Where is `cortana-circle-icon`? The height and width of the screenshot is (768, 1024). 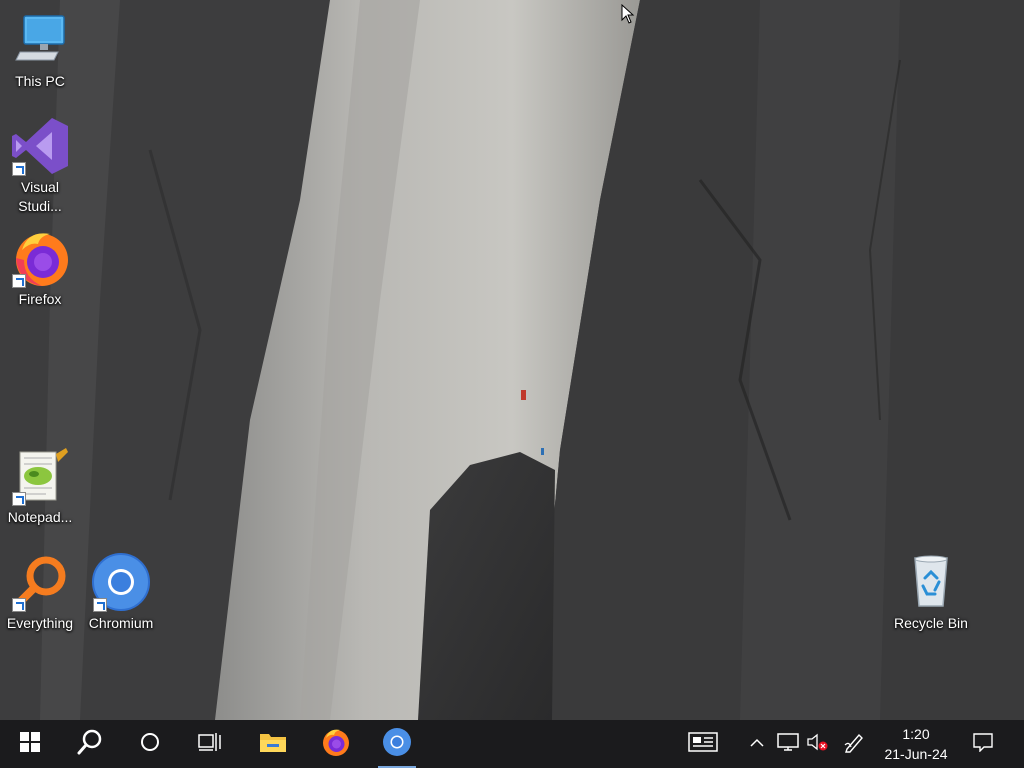
cortana-circle-icon is located at coordinates (150, 744).